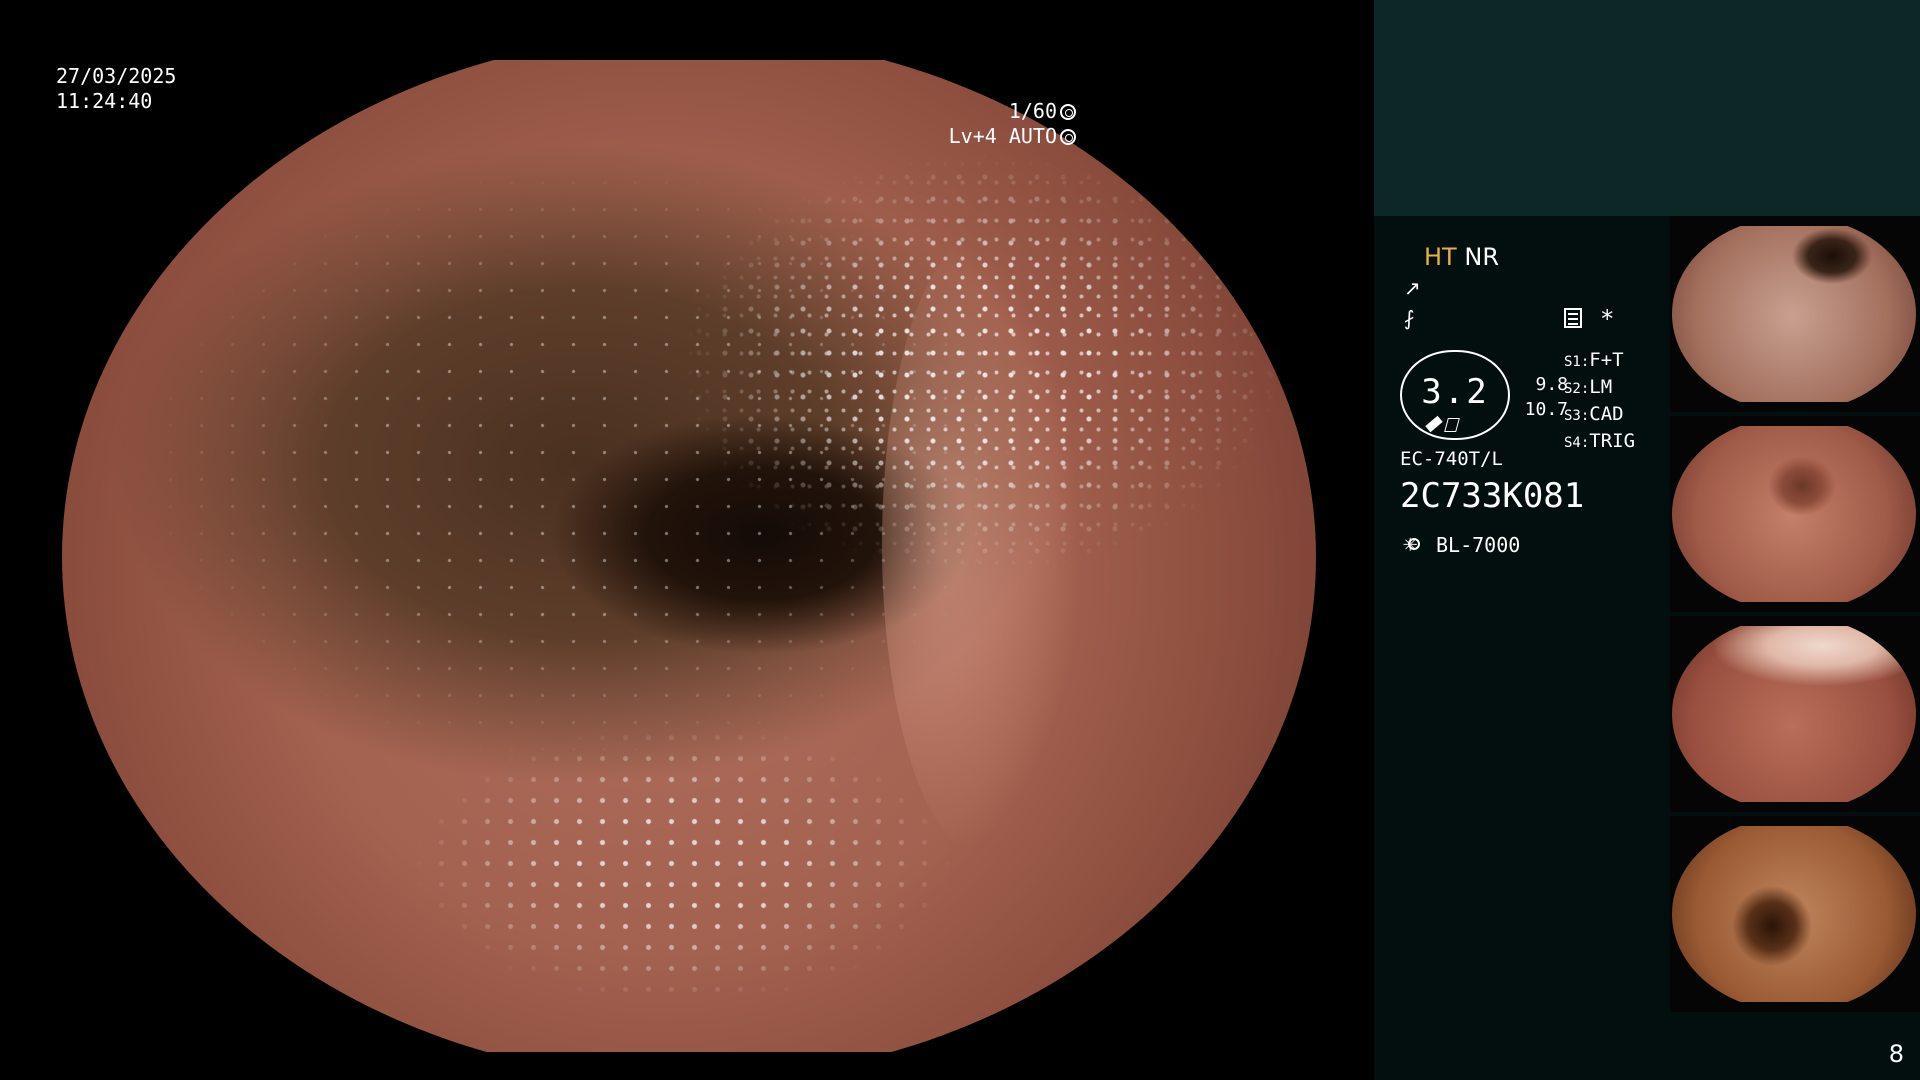 Image resolution: width=1920 pixels, height=1080 pixels. Describe the element at coordinates (1542, 397) in the screenshot. I see `scale-values: 9.8 10.7` at that location.